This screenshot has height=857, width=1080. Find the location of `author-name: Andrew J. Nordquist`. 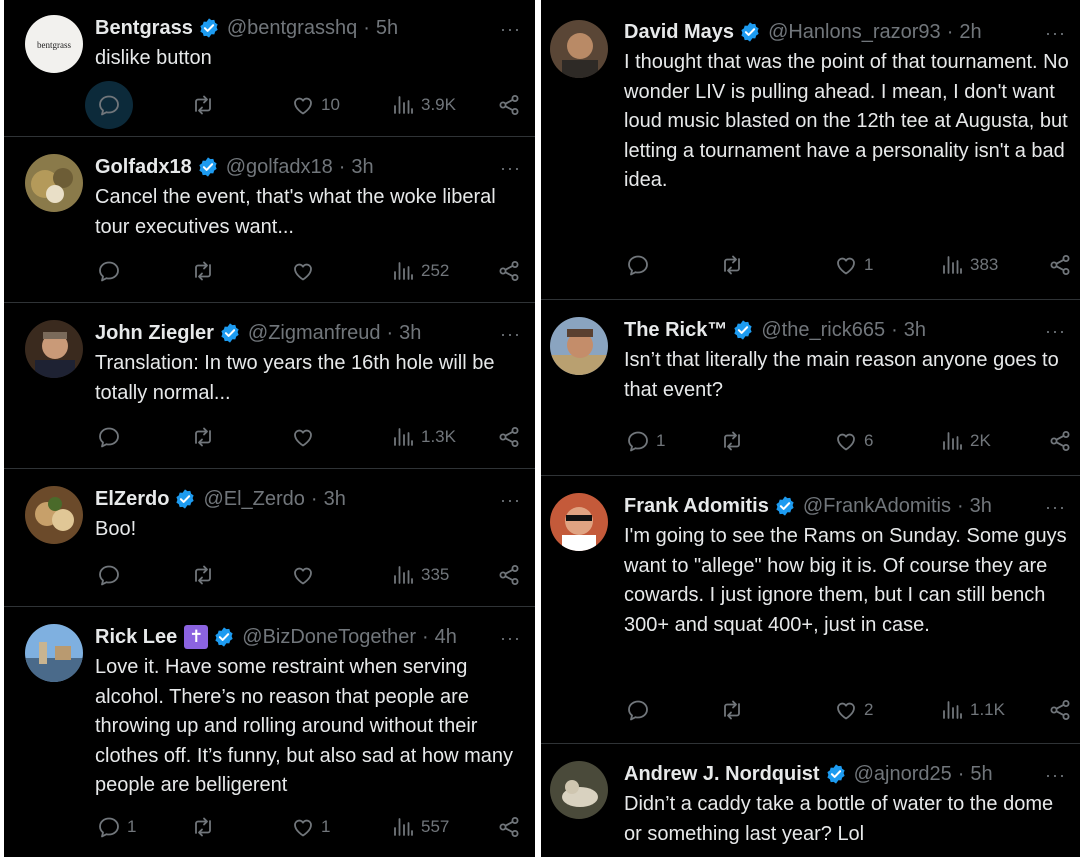

author-name: Andrew J. Nordquist is located at coordinates (722, 774).